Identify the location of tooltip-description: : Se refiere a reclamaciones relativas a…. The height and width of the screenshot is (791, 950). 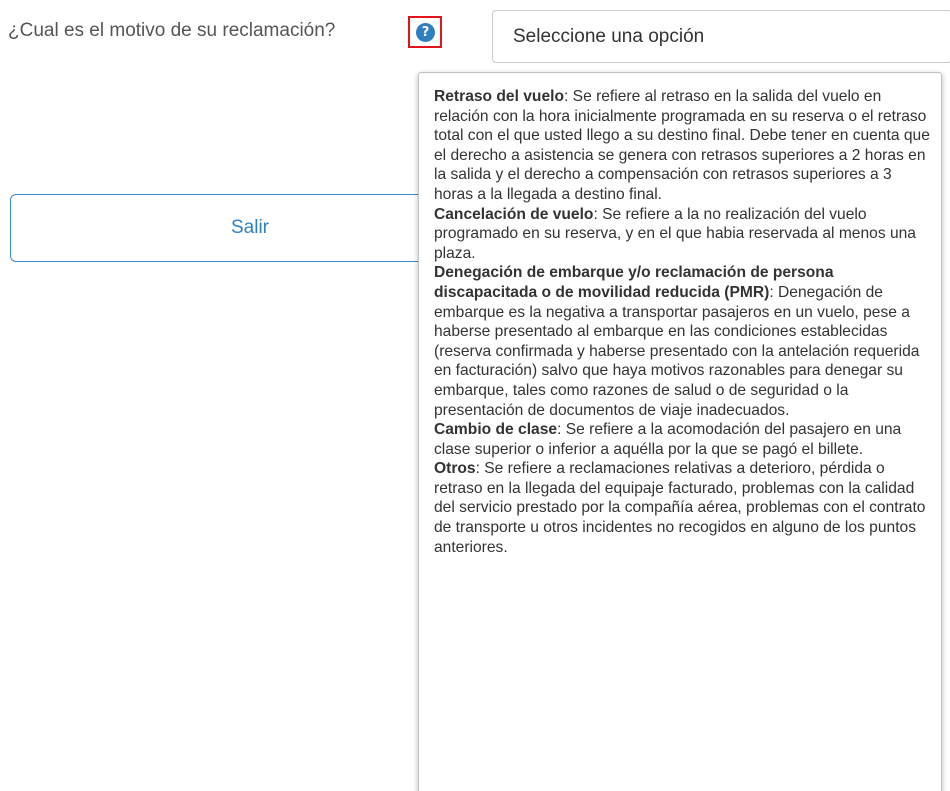
(680, 508).